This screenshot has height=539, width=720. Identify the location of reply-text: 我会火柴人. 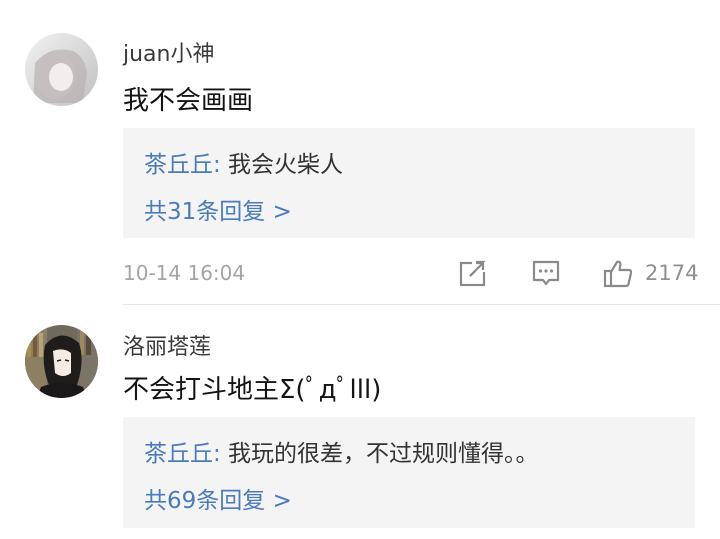
(282, 165).